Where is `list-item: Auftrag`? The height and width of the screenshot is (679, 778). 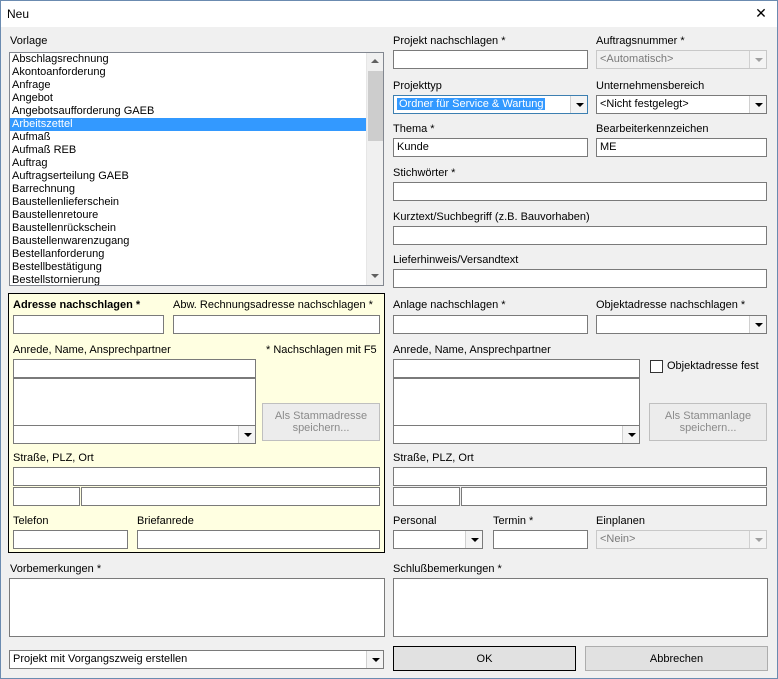
list-item: Auftrag is located at coordinates (196, 163).